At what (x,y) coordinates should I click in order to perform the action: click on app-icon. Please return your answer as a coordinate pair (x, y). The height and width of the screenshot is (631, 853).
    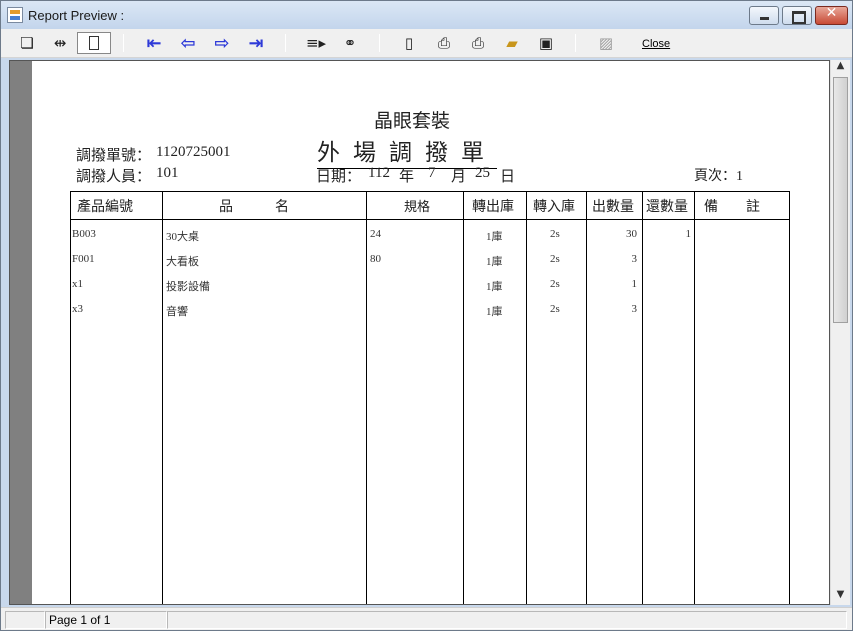
    Looking at the image, I should click on (15, 15).